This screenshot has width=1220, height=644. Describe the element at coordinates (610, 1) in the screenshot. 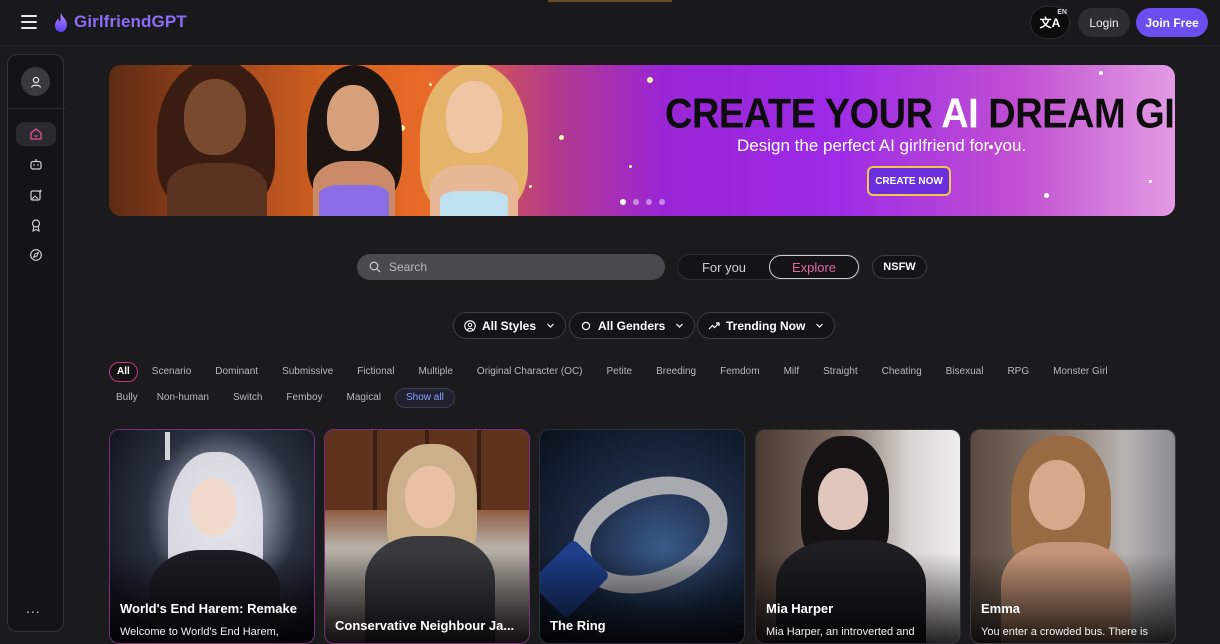

I see `top-accent-line` at that location.